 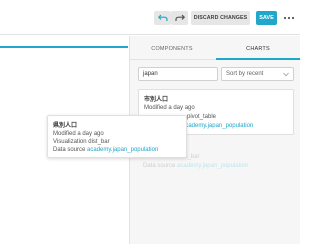 I want to click on chart-card-modified: Modified a day ago, so click(x=169, y=108).